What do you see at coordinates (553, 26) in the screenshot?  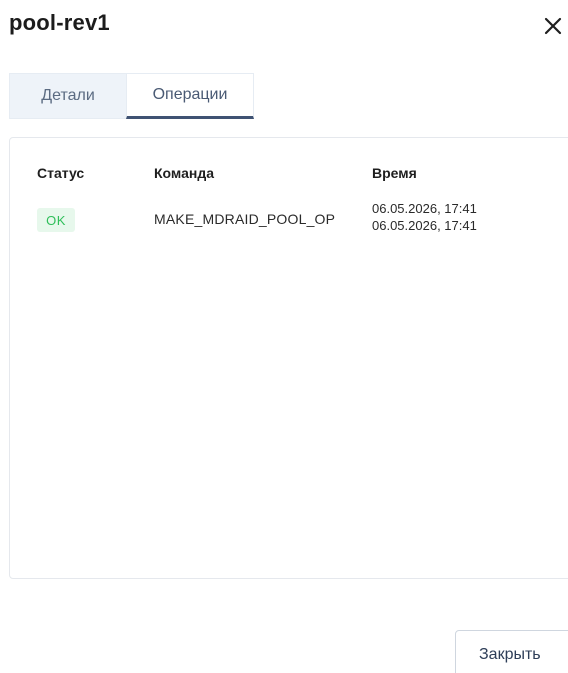 I see `close-icon` at bounding box center [553, 26].